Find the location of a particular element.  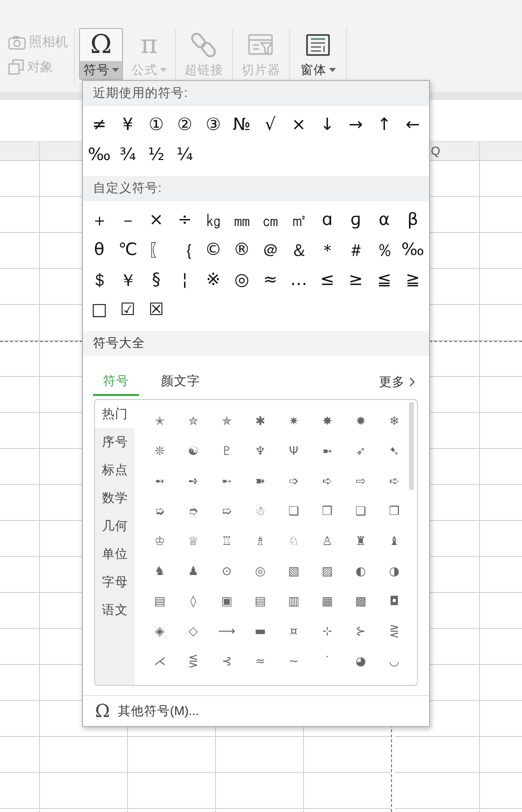

symbol-item: ➮ is located at coordinates (193, 511).